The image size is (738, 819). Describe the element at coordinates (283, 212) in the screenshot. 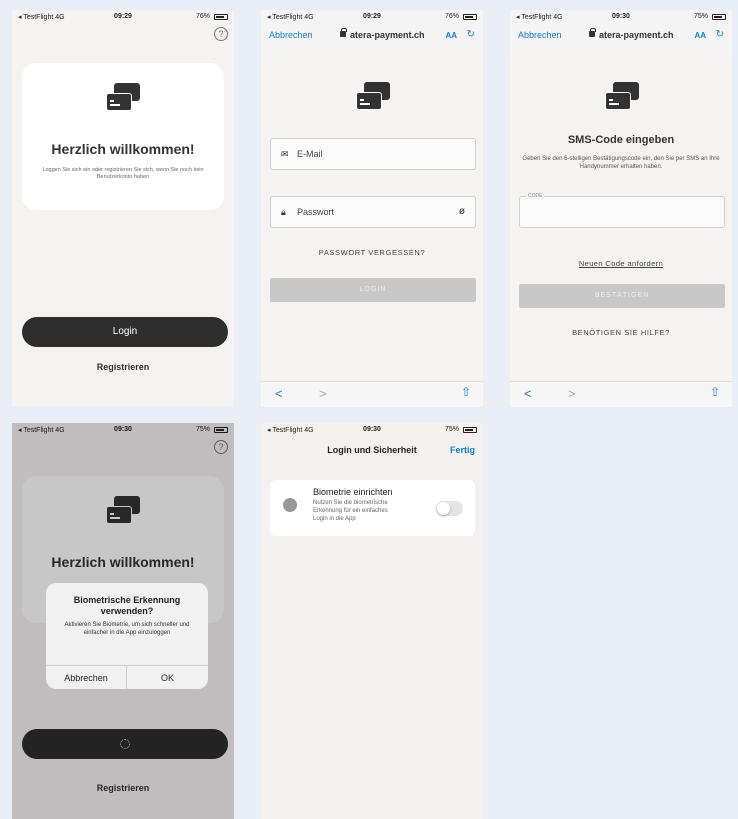

I see `lock-icon: 🔒︎` at that location.